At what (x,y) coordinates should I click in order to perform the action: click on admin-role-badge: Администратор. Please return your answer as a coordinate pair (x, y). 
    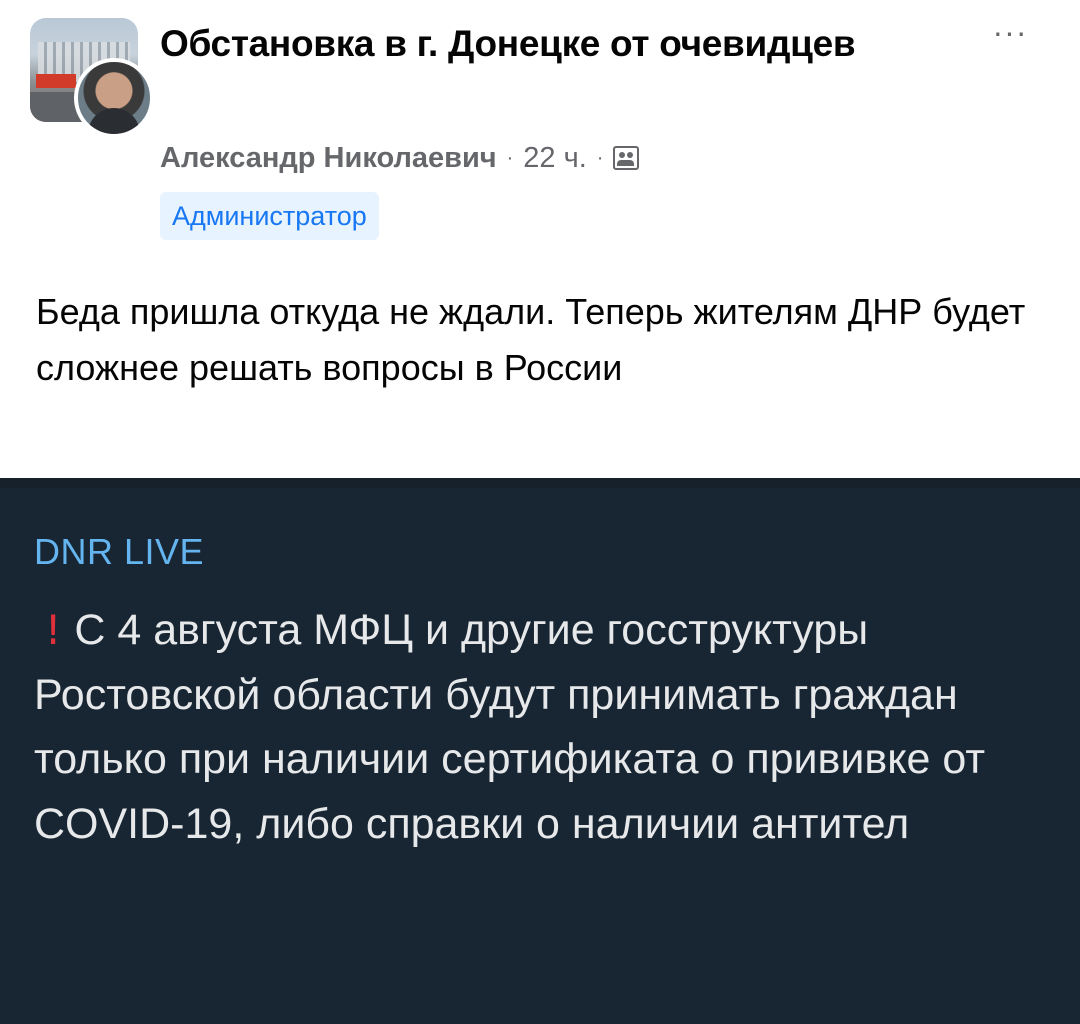
    Looking at the image, I should click on (269, 216).